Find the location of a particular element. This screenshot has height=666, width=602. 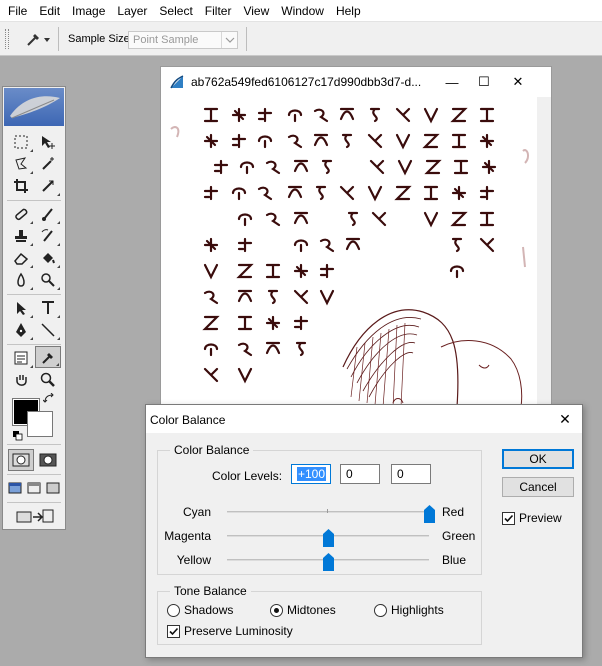

close-button: ✕ is located at coordinates (518, 82).